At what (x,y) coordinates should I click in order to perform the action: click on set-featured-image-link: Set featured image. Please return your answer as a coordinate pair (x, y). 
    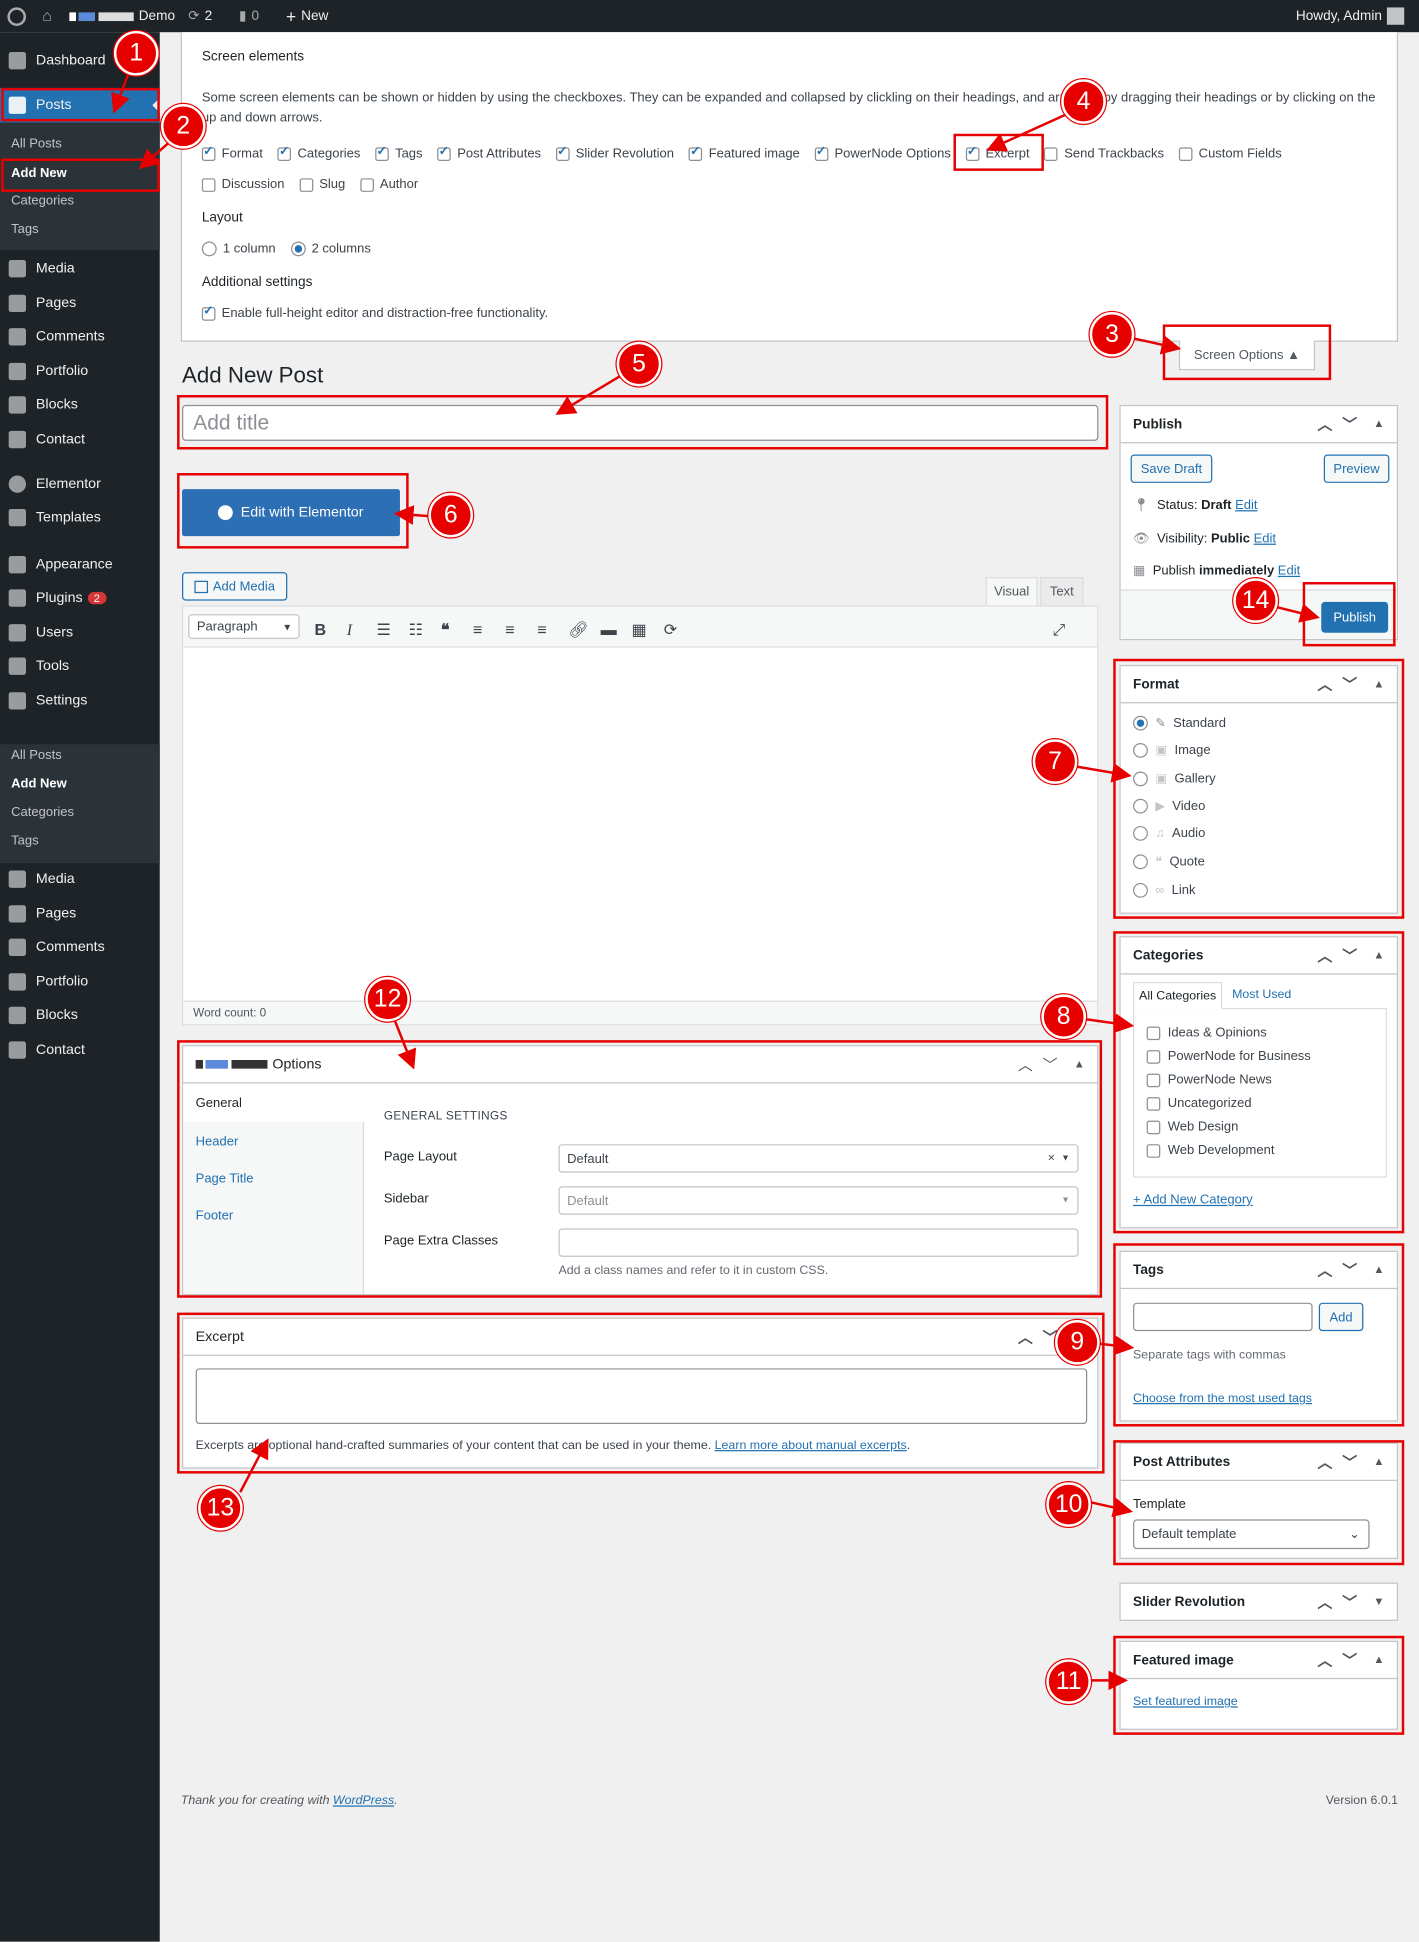
    Looking at the image, I should click on (1185, 1702).